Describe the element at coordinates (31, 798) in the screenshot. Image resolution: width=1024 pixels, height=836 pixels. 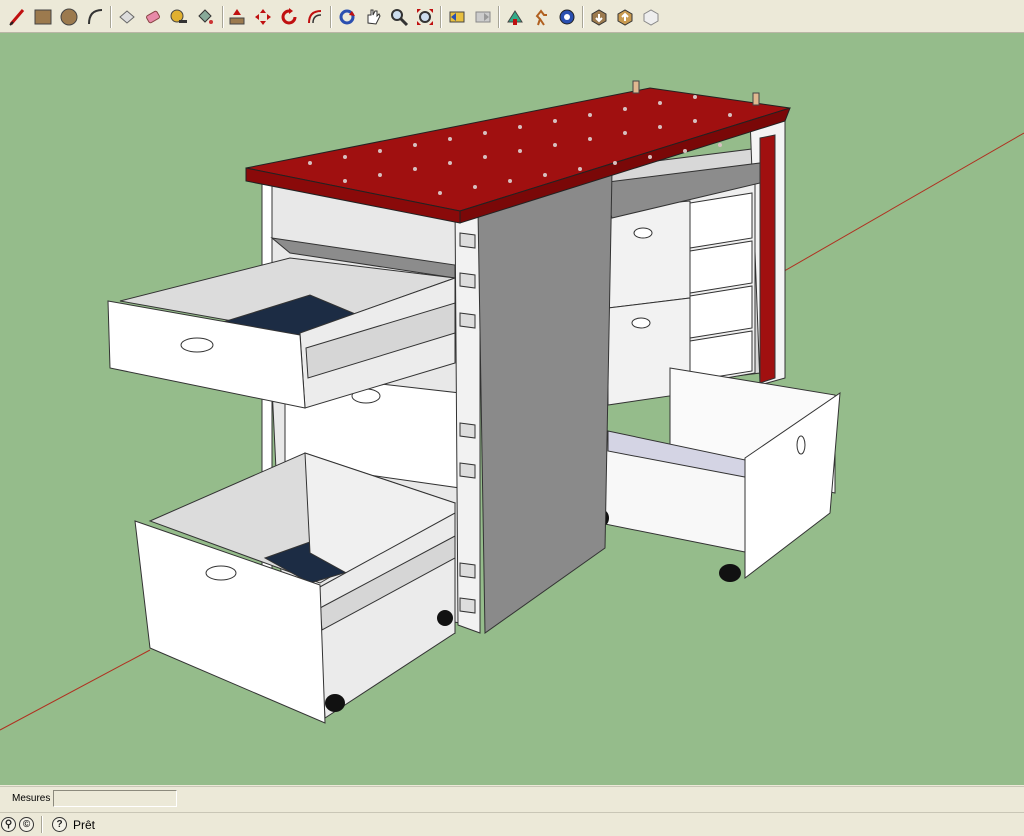
I see `measurements-label: Mesures` at that location.